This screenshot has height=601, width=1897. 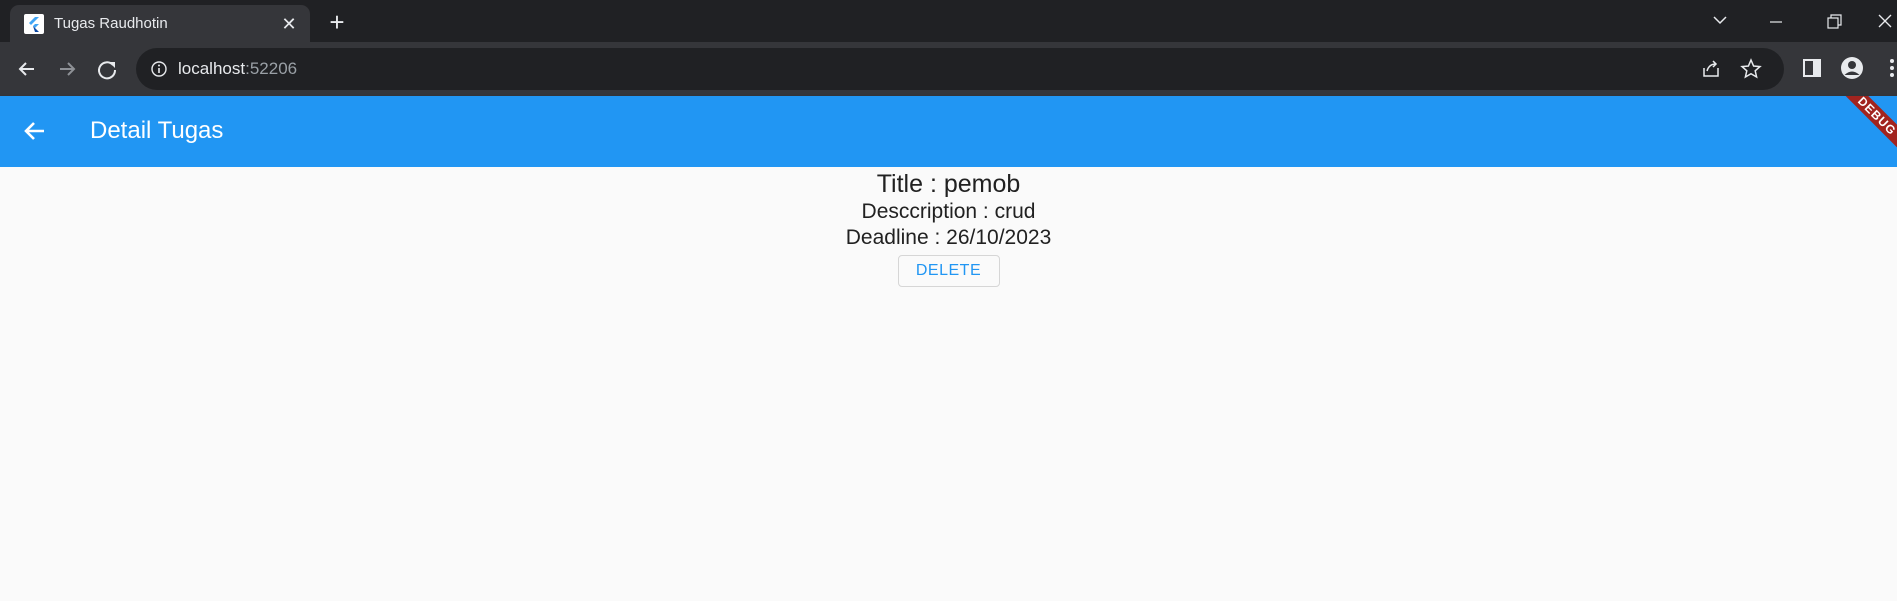 I want to click on page-title: Detail Tugas, so click(x=157, y=130).